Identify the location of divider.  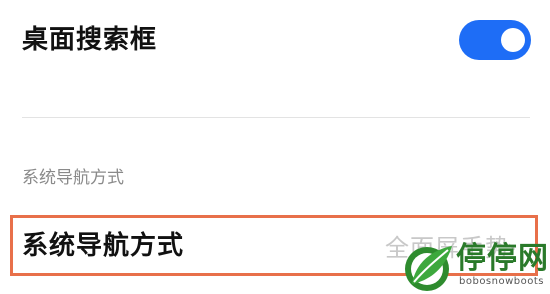
(276, 117).